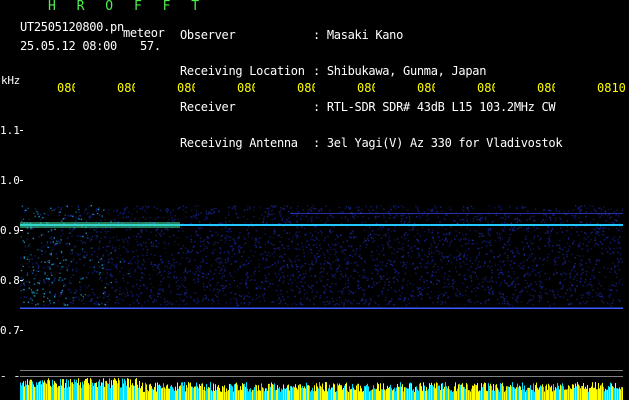 This screenshot has height=400, width=629. I want to click on info-value: : Shibukawa, Gunma, Japan, so click(400, 71).